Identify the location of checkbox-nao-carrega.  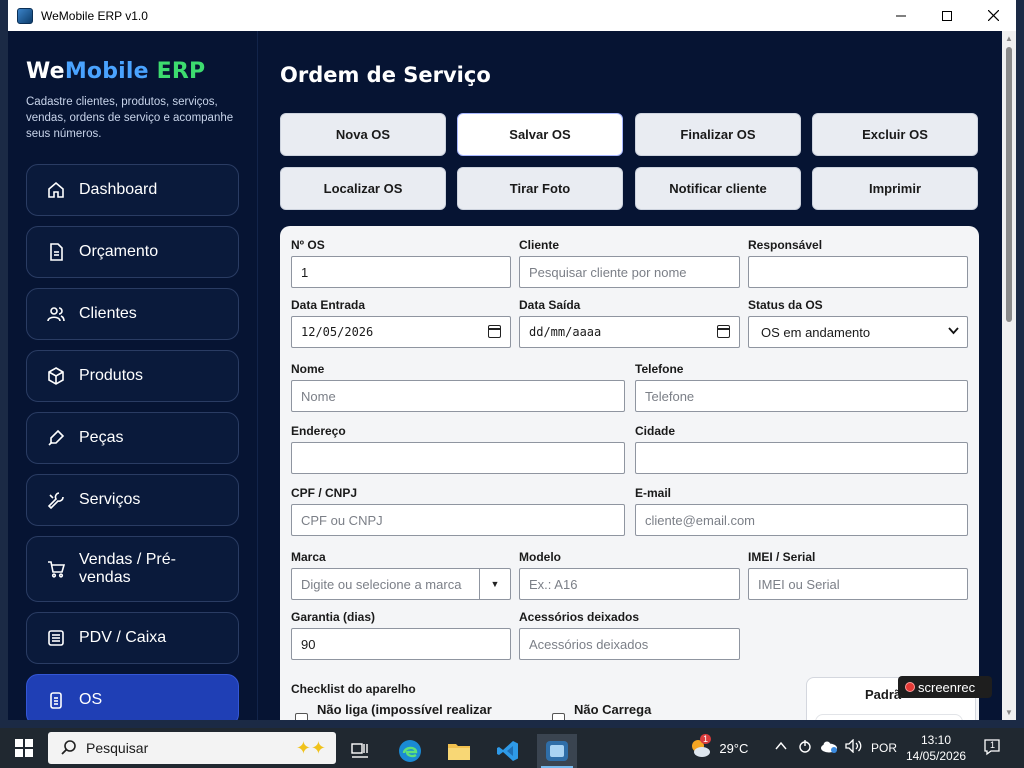
(558, 716).